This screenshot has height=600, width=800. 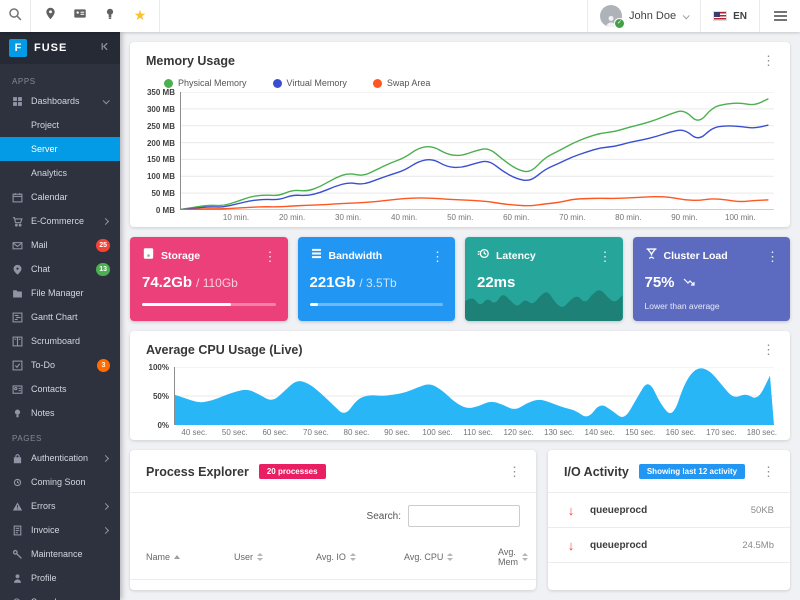 What do you see at coordinates (60, 269) in the screenshot?
I see `sidebar-item-chat: Chat 13` at bounding box center [60, 269].